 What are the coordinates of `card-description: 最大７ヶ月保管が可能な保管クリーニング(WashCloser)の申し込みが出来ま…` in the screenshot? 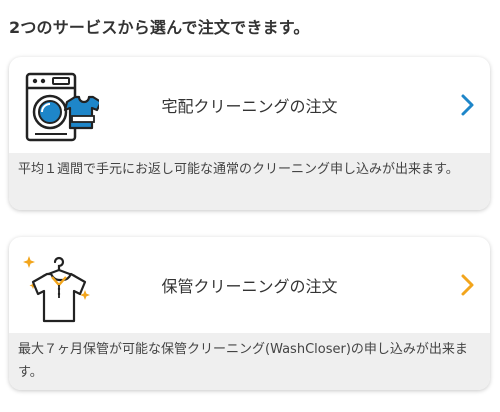 It's located at (249, 361).